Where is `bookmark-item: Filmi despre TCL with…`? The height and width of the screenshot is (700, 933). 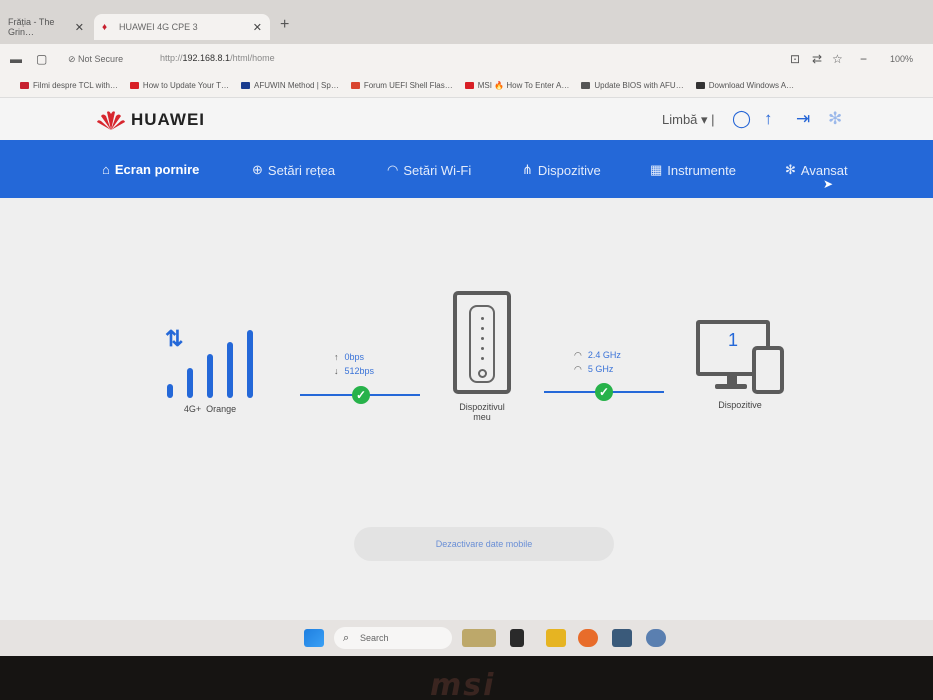 bookmark-item: Filmi despre TCL with… is located at coordinates (69, 85).